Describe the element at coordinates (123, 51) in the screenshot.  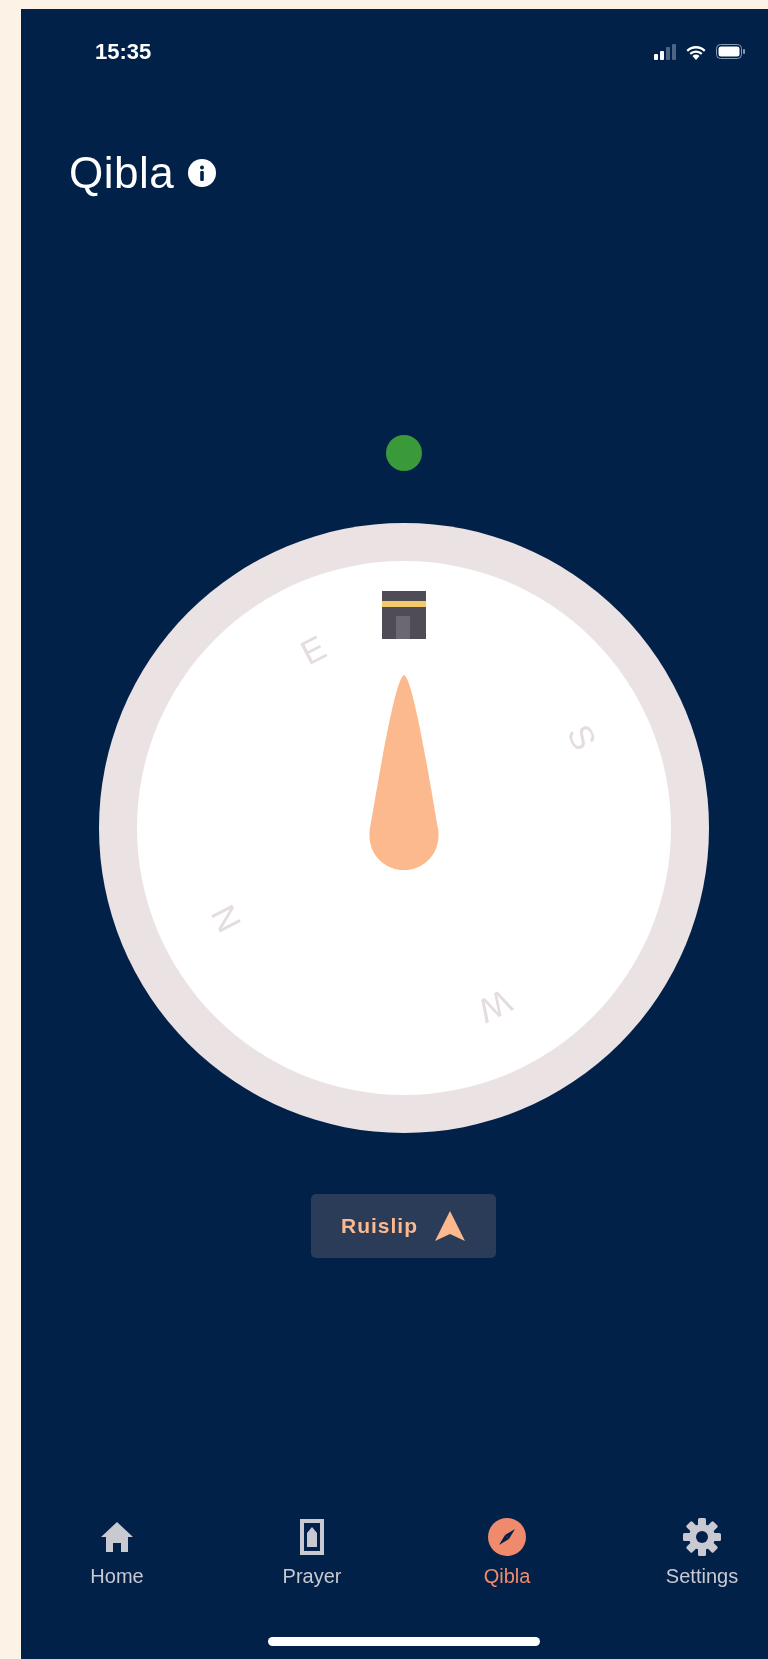
I see `status-time: 15:35` at that location.